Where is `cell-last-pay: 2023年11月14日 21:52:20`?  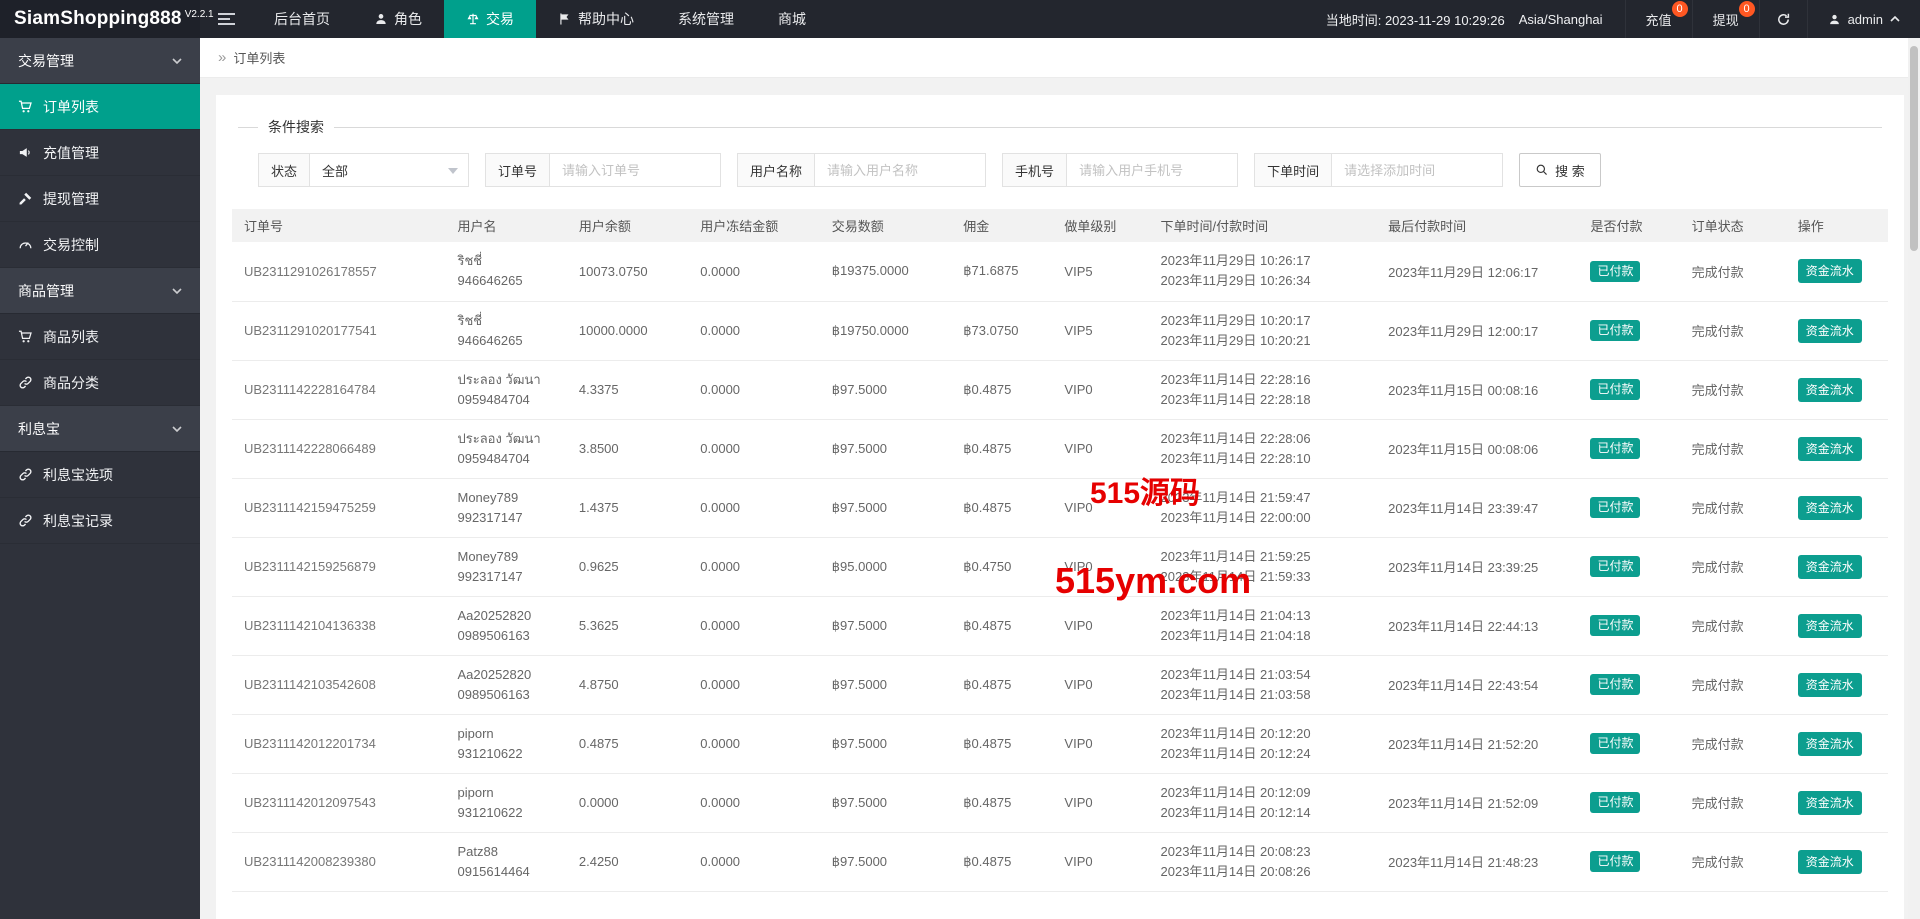
cell-last-pay: 2023年11月14日 21:52:20 is located at coordinates (1481, 744).